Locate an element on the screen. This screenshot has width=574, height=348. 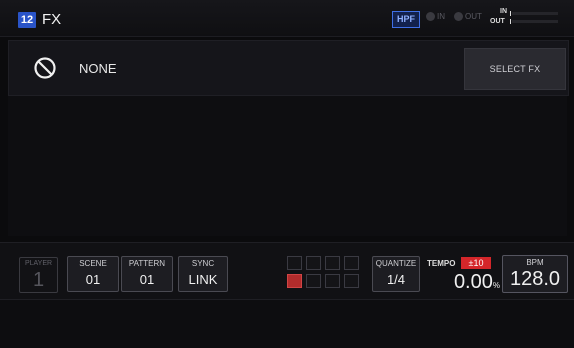
sync-value: LINK is located at coordinates (203, 279).